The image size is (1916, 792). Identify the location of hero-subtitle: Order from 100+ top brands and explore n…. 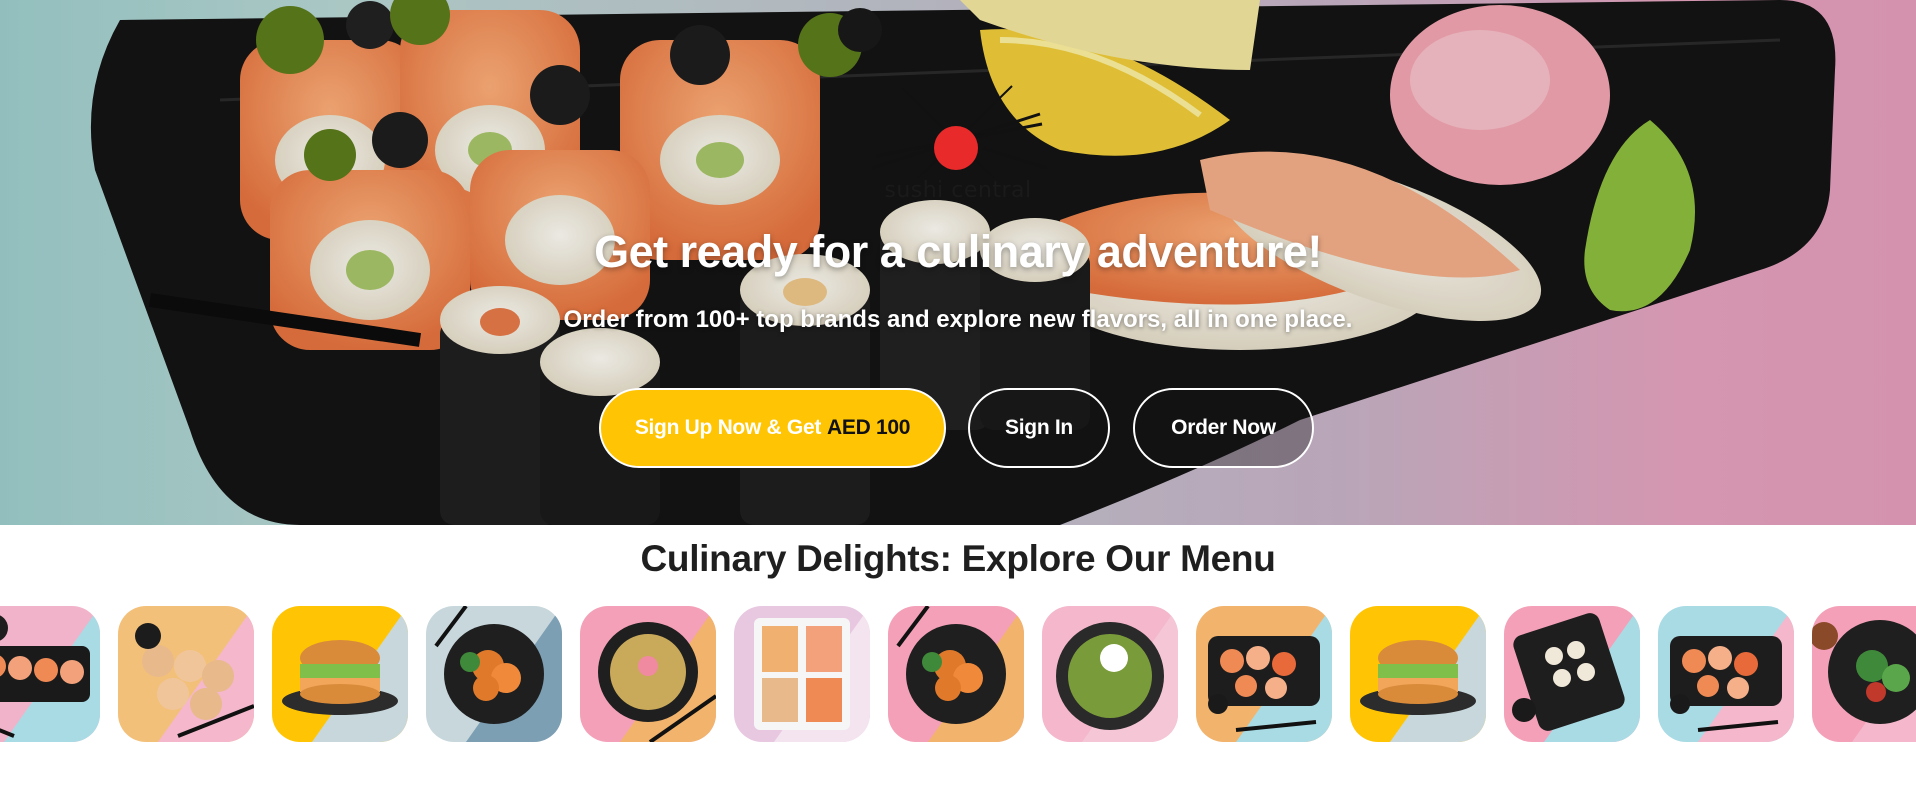
(958, 319).